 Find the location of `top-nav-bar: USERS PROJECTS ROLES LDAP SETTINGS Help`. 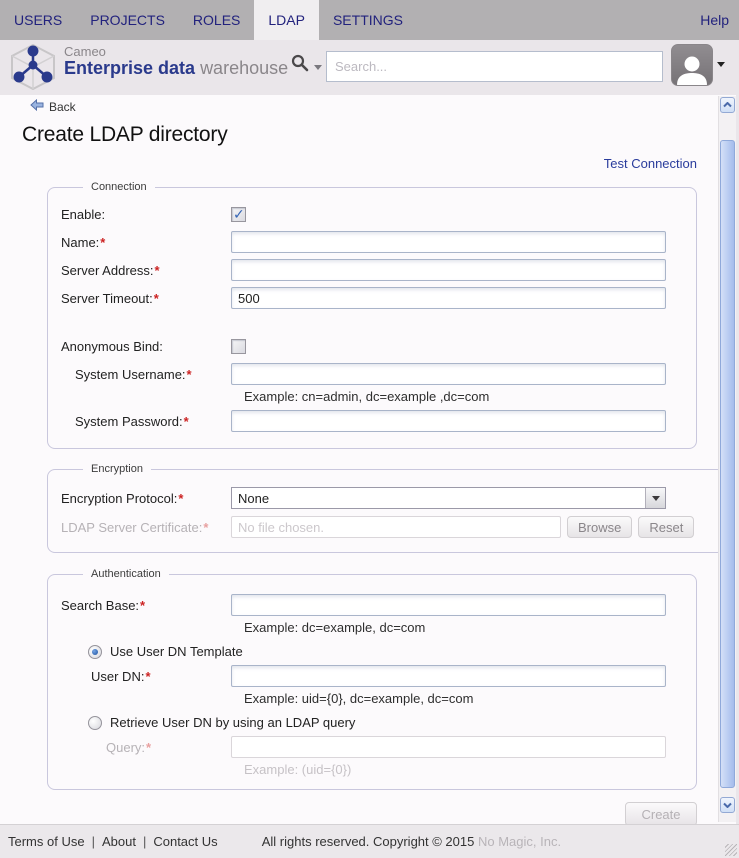

top-nav-bar: USERS PROJECTS ROLES LDAP SETTINGS Help is located at coordinates (369, 20).